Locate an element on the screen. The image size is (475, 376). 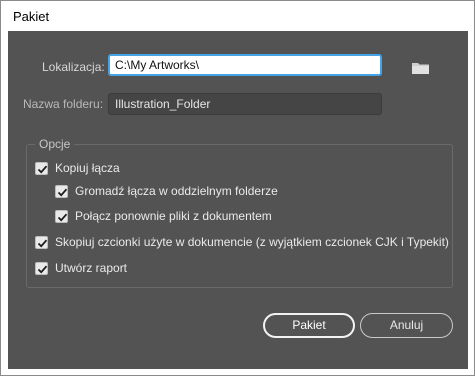
location-label: Lokalizacja: is located at coordinates (73, 67).